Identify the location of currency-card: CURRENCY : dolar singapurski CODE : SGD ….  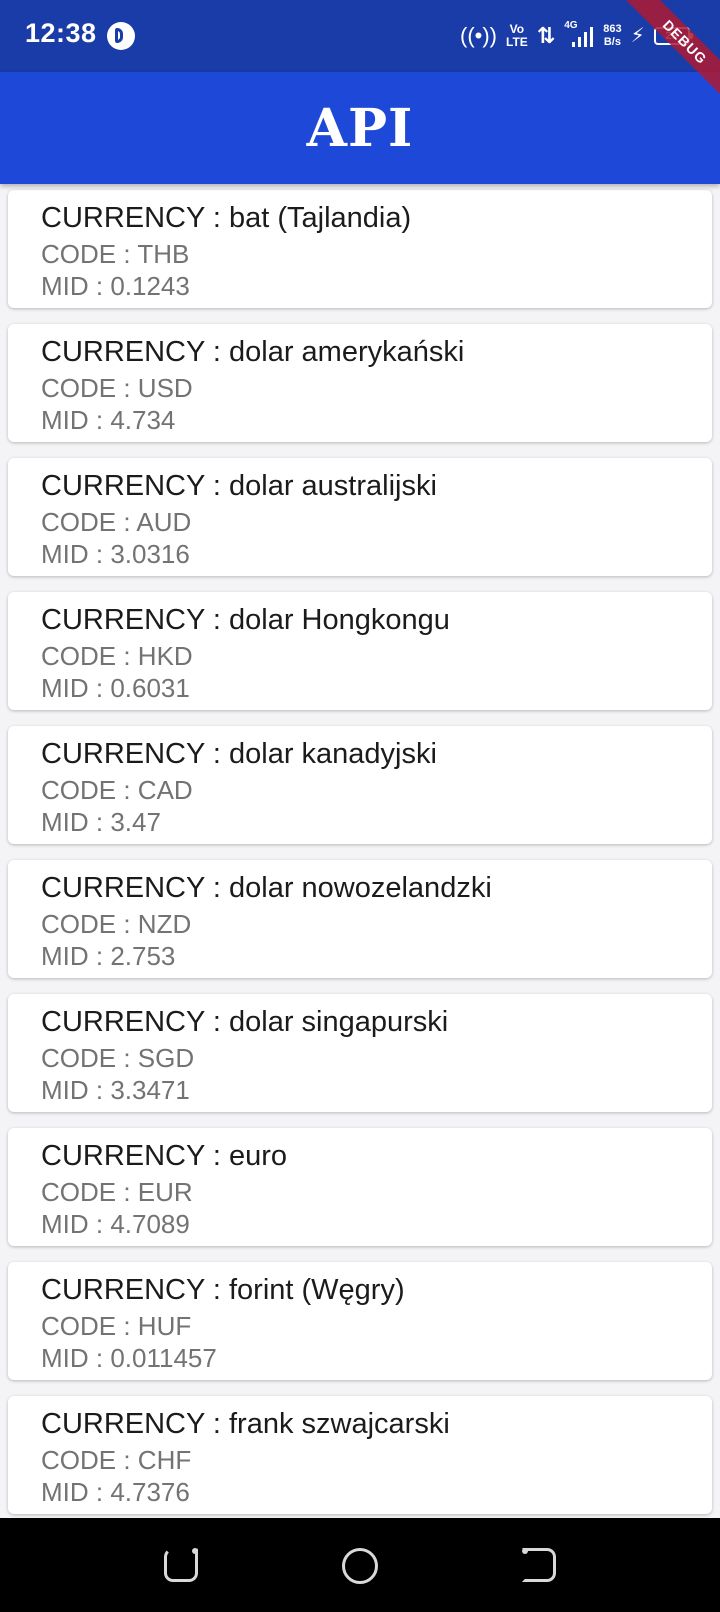
(360, 1053).